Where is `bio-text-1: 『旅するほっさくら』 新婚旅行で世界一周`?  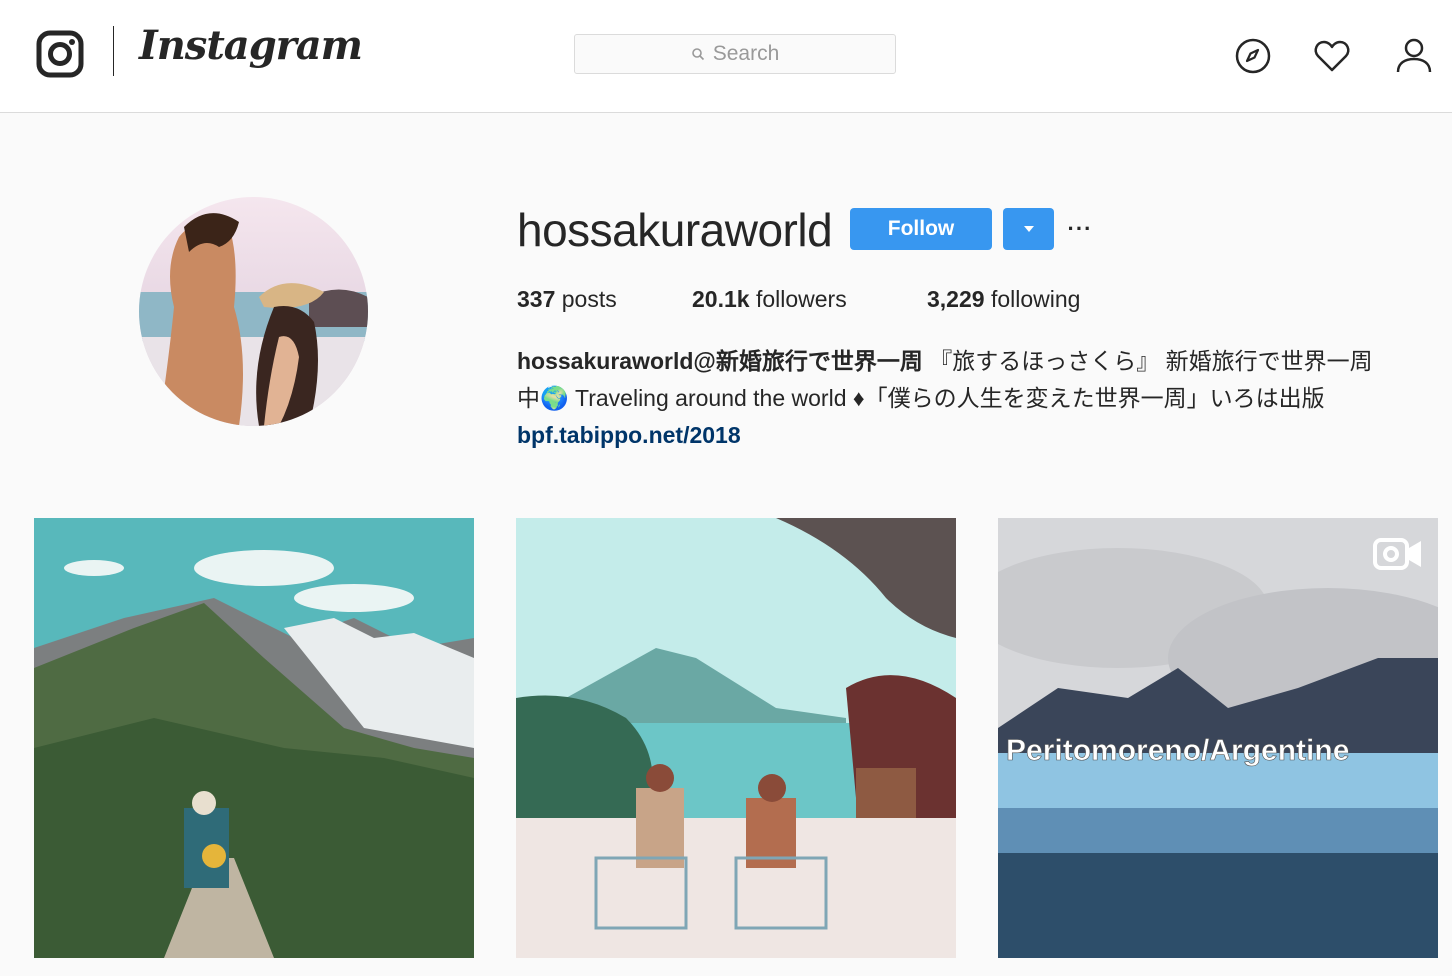
bio-text-1: 『旅するほっさくら』 新婚旅行で世界一周 is located at coordinates (1147, 361).